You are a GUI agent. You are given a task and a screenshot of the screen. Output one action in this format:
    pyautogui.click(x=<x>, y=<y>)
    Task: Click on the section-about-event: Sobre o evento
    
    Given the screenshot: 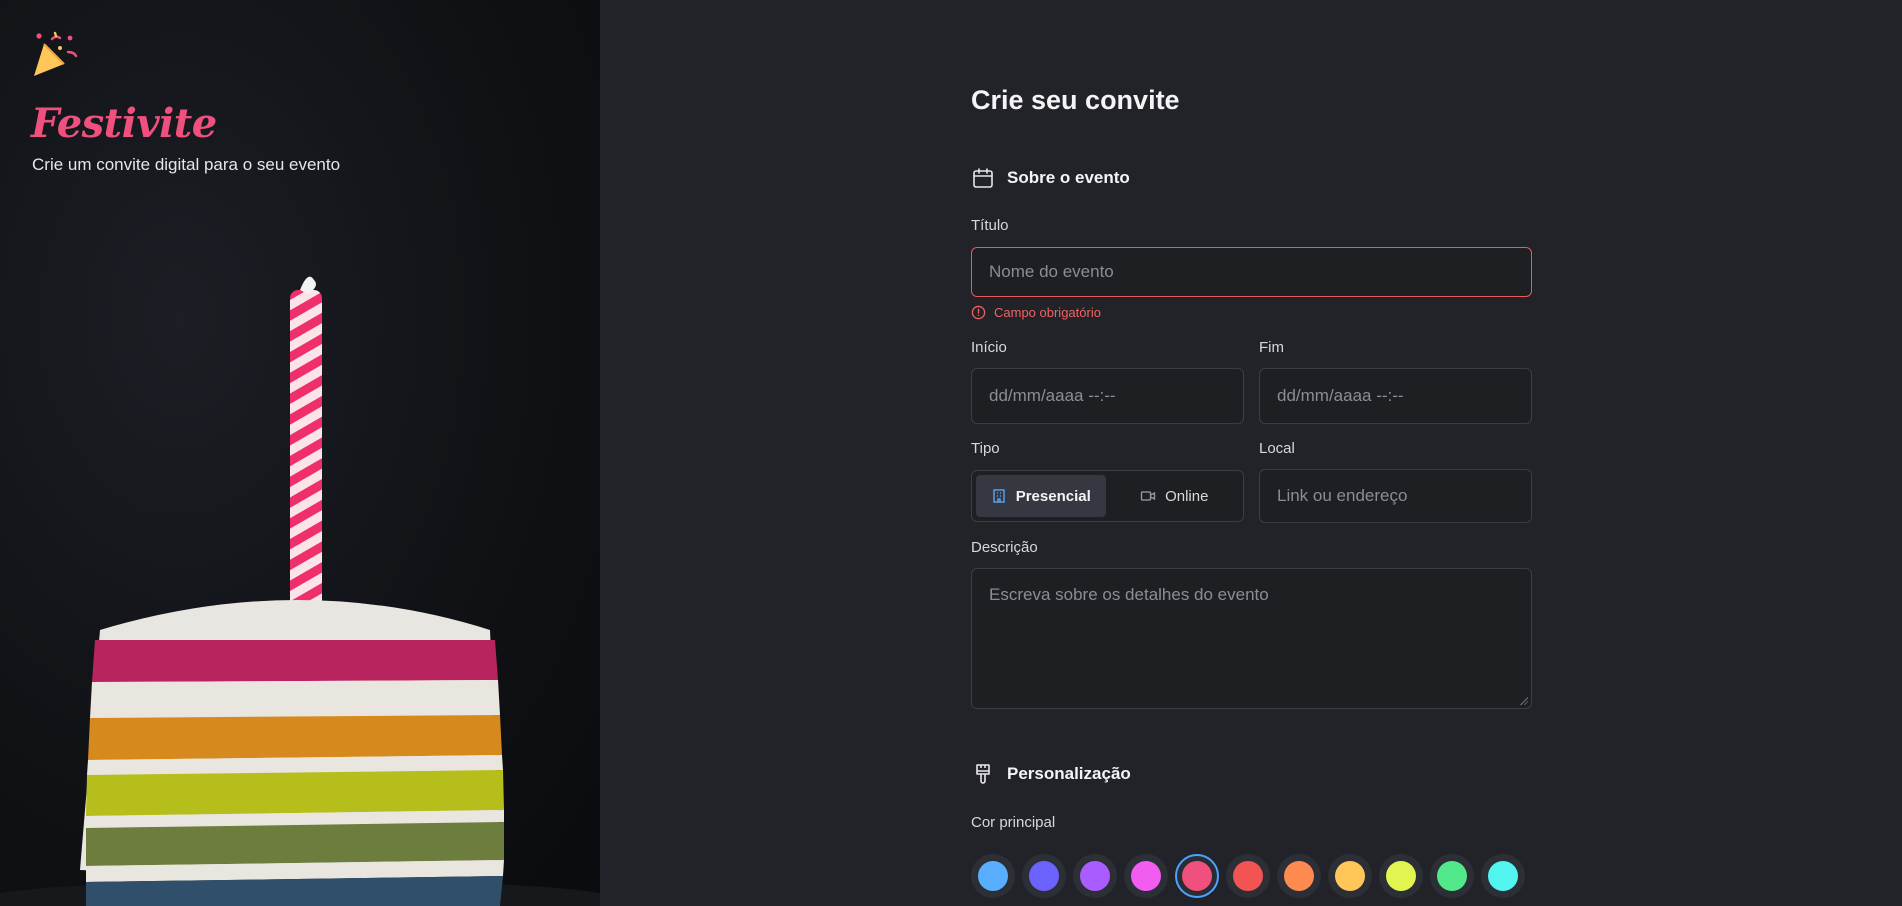 What is the action you would take?
    pyautogui.click(x=1050, y=178)
    